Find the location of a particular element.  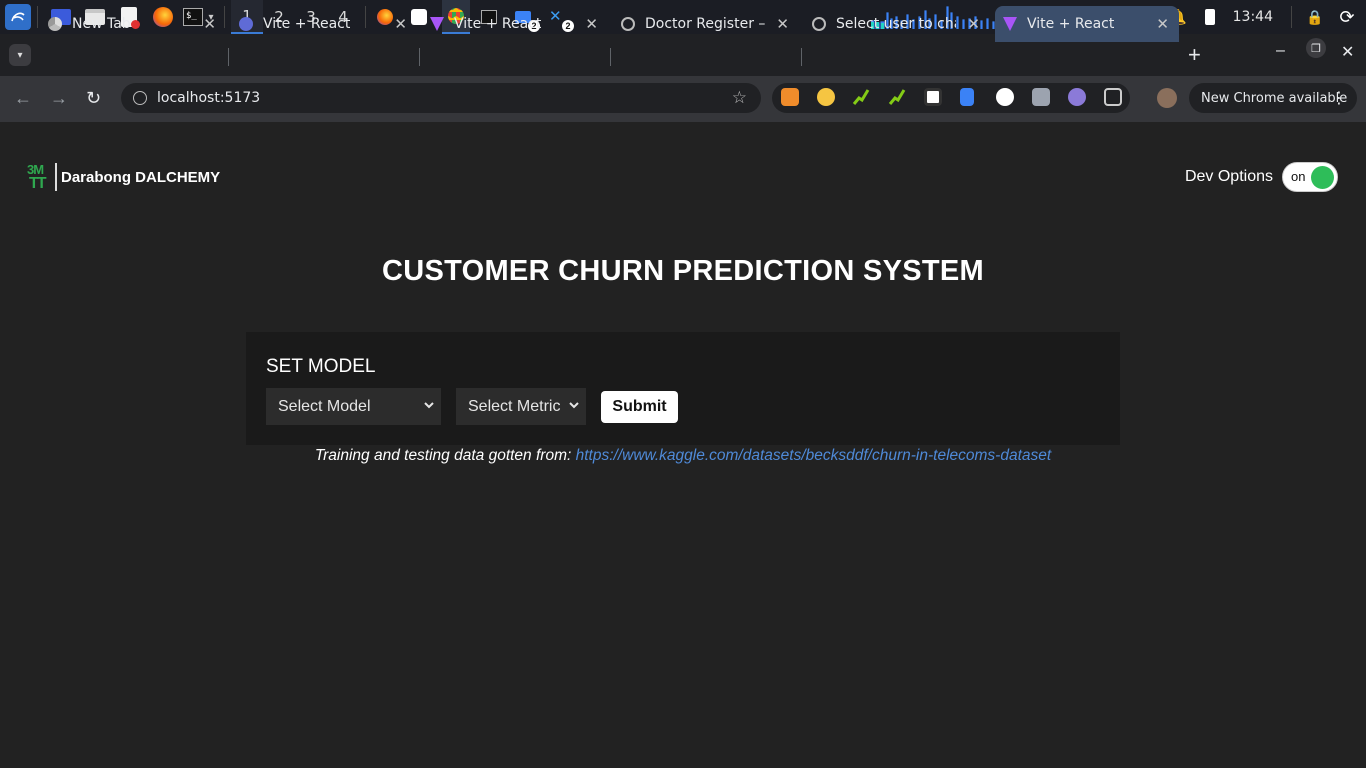

ghost-extension-icon is located at coordinates (1077, 97).